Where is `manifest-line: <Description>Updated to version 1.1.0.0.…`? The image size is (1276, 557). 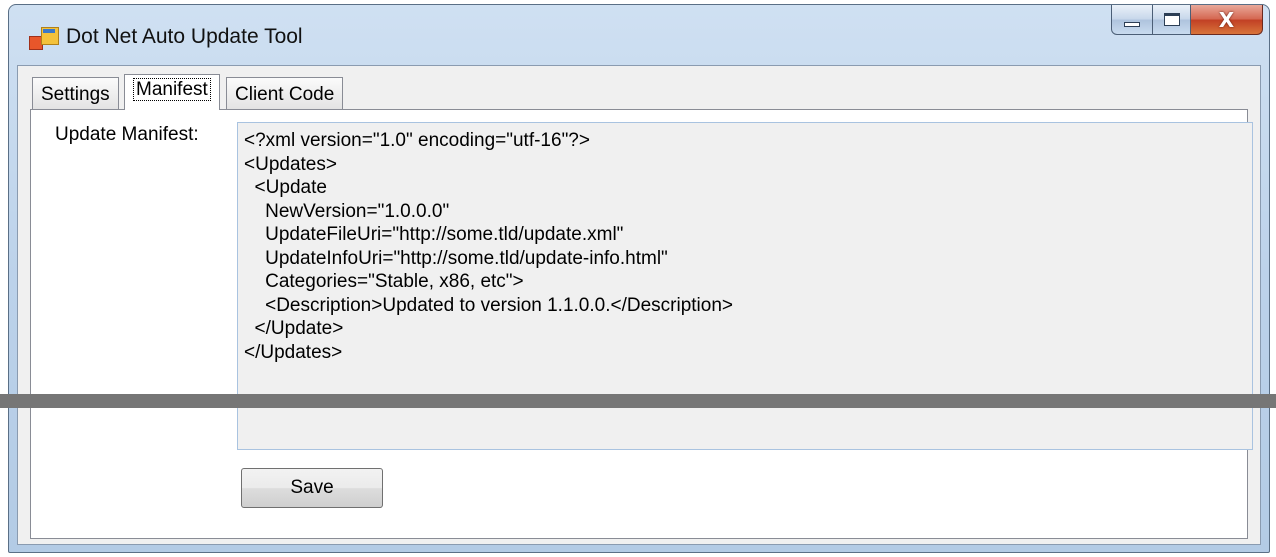
manifest-line: <Description>Updated to version 1.1.0.0.… is located at coordinates (488, 305).